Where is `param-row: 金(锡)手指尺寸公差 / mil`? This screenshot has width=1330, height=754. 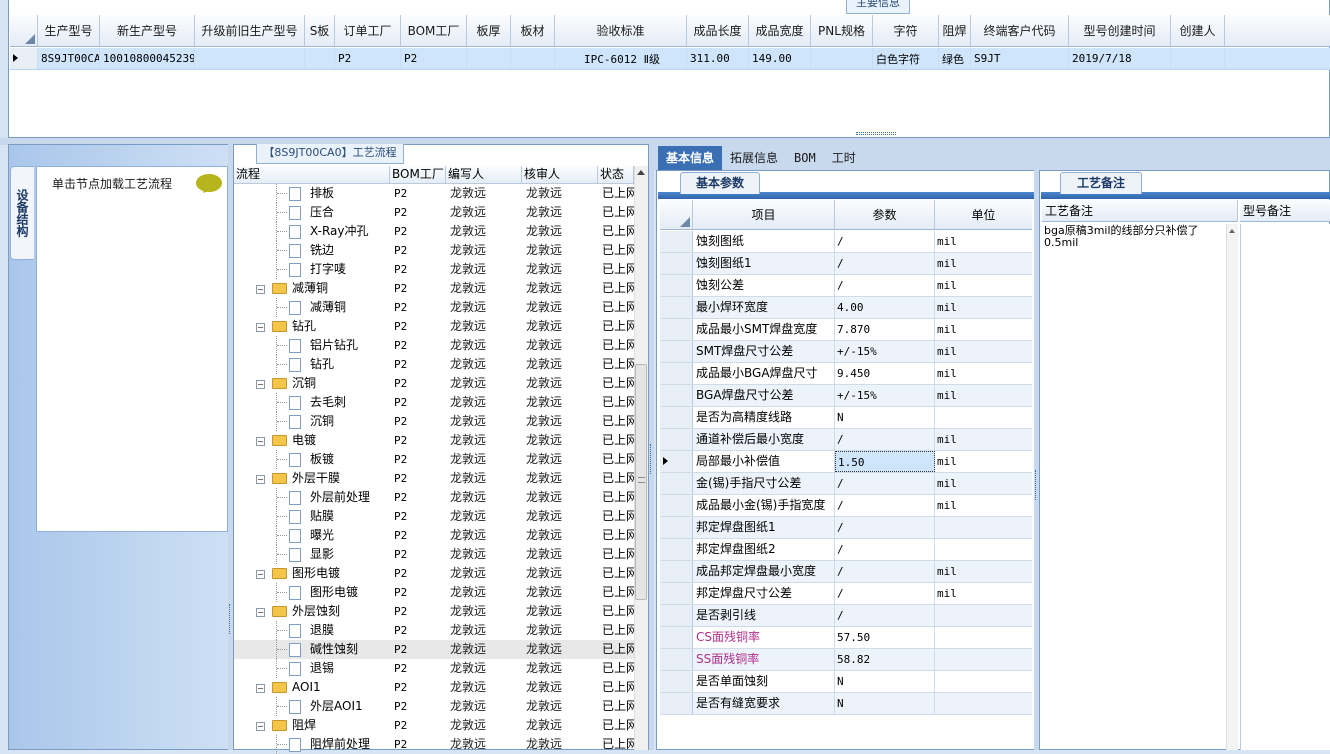 param-row: 金(锡)手指尺寸公差 / mil is located at coordinates (846, 484).